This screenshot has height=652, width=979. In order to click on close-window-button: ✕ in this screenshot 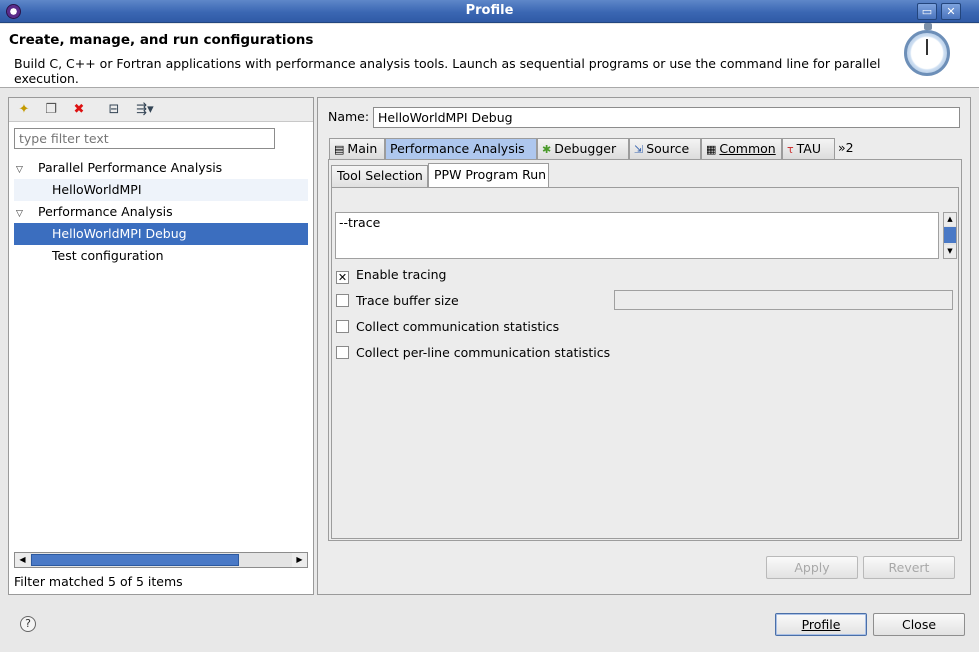, I will do `click(951, 11)`.